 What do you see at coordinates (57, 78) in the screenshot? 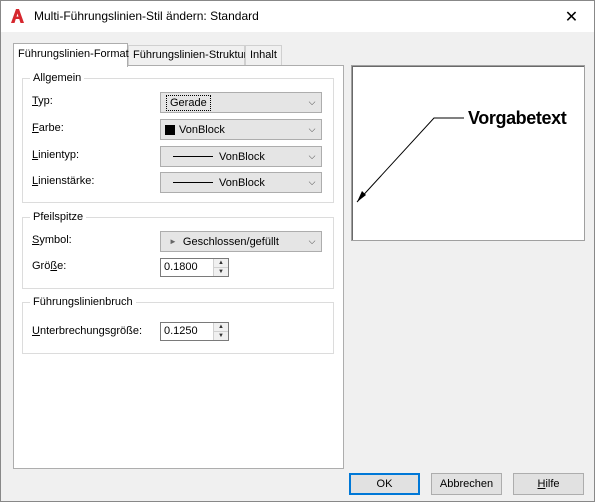
I see `group-allgemein-legend: Allgemein` at bounding box center [57, 78].